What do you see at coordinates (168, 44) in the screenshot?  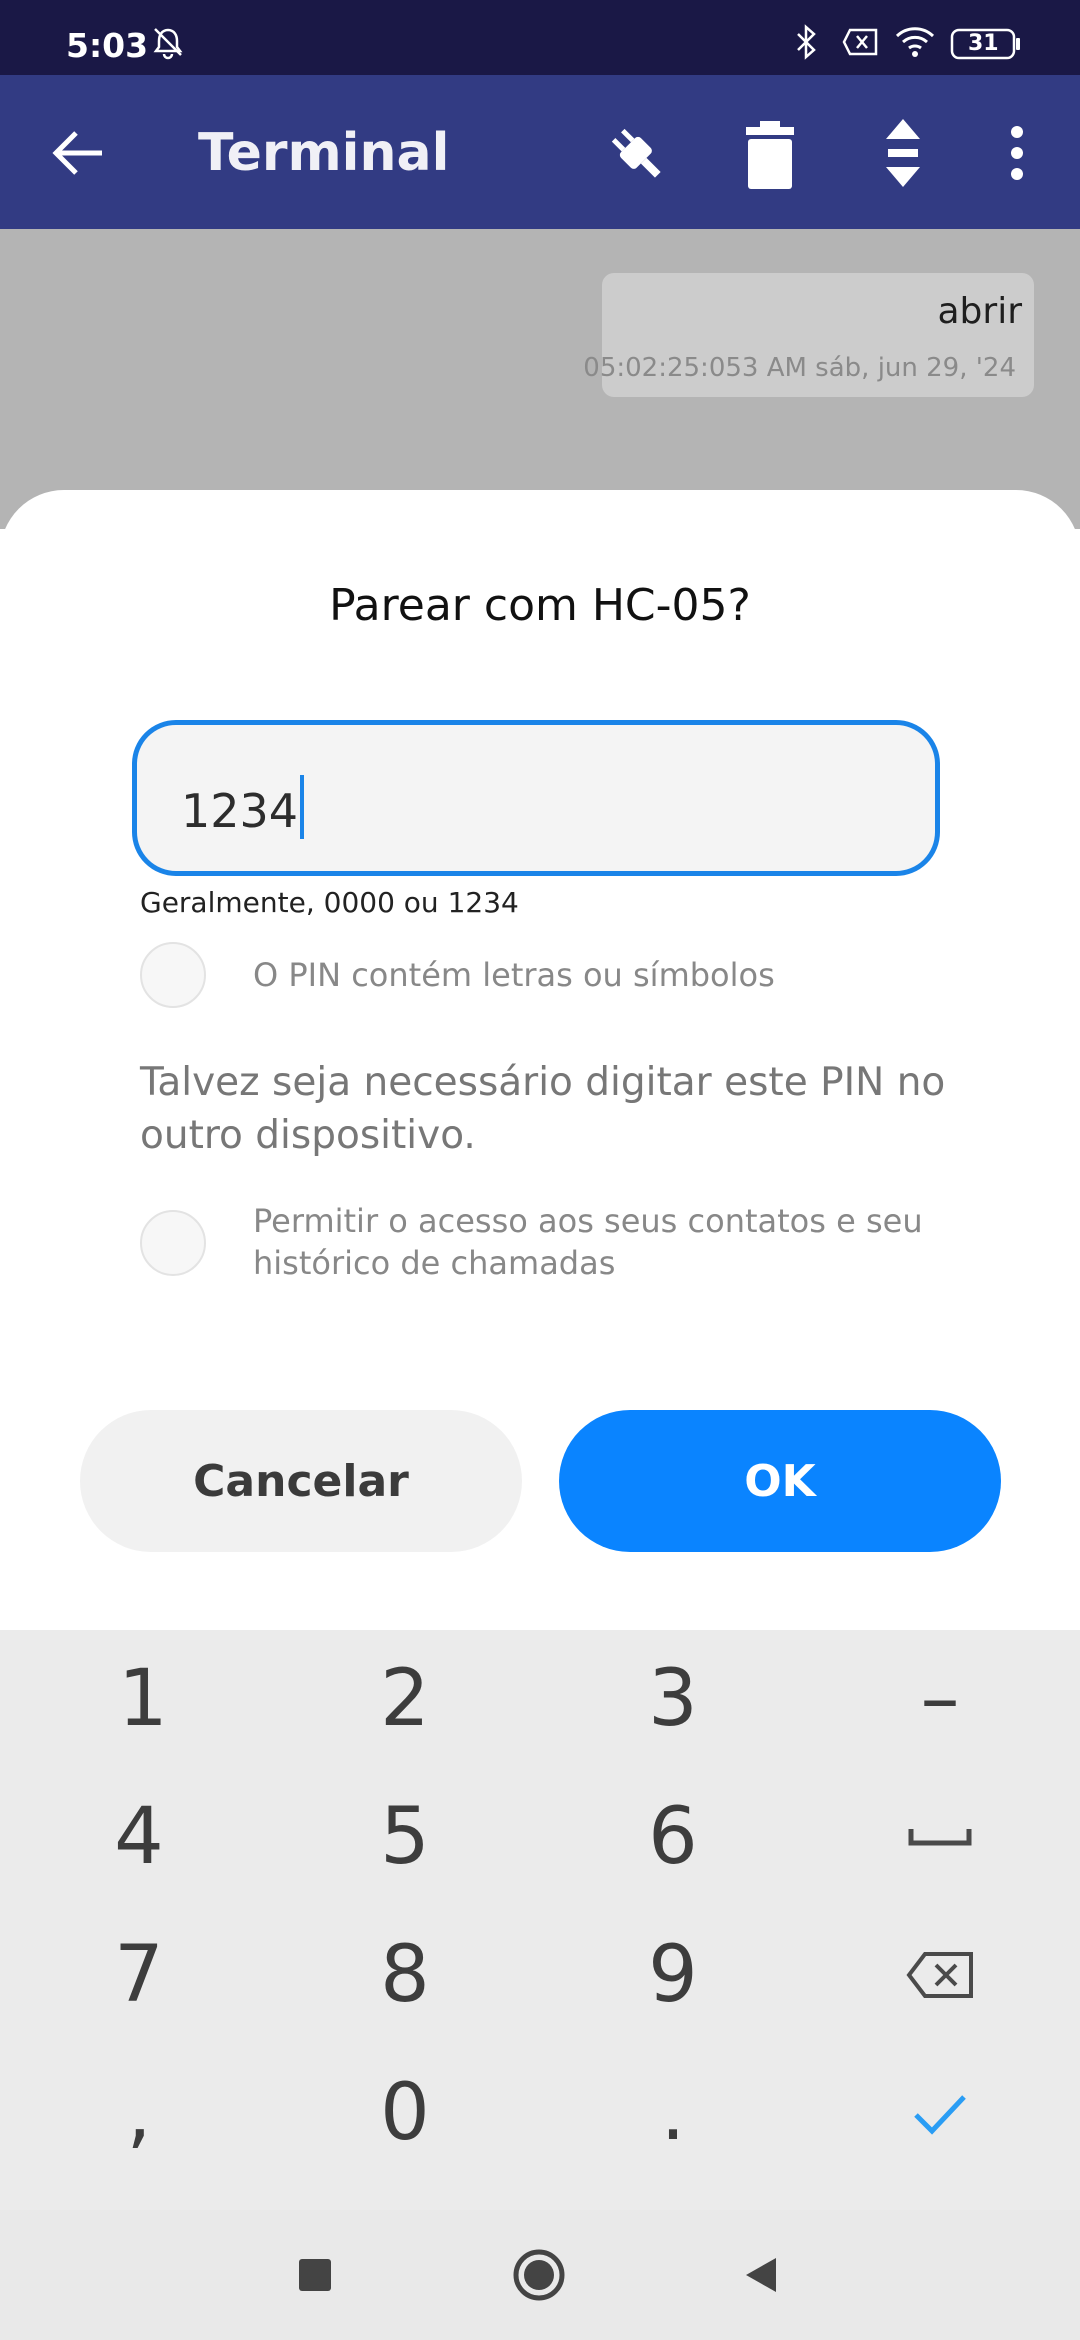 I see `alarm-off-icon` at bounding box center [168, 44].